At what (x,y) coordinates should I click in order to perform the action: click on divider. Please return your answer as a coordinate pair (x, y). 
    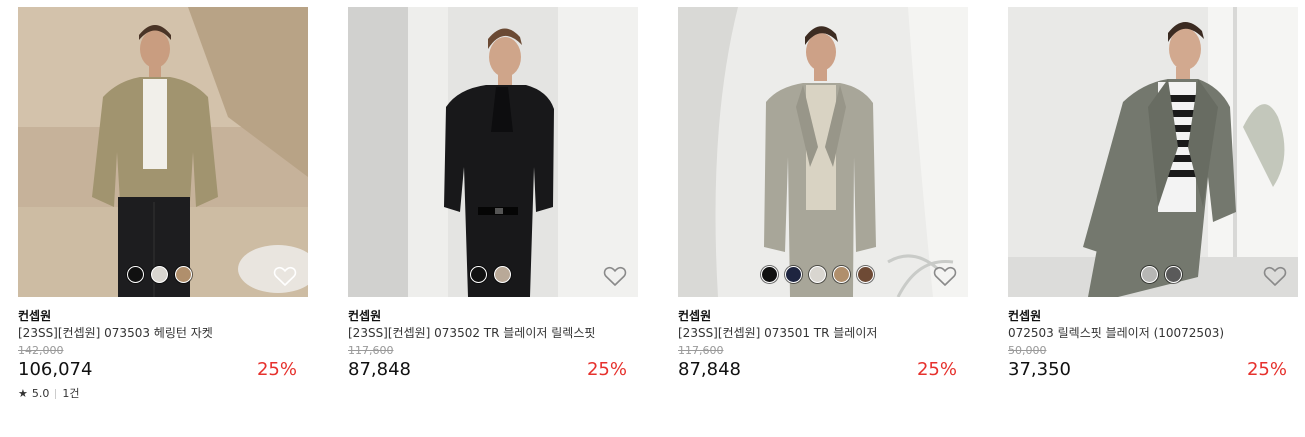
    Looking at the image, I should click on (56, 394).